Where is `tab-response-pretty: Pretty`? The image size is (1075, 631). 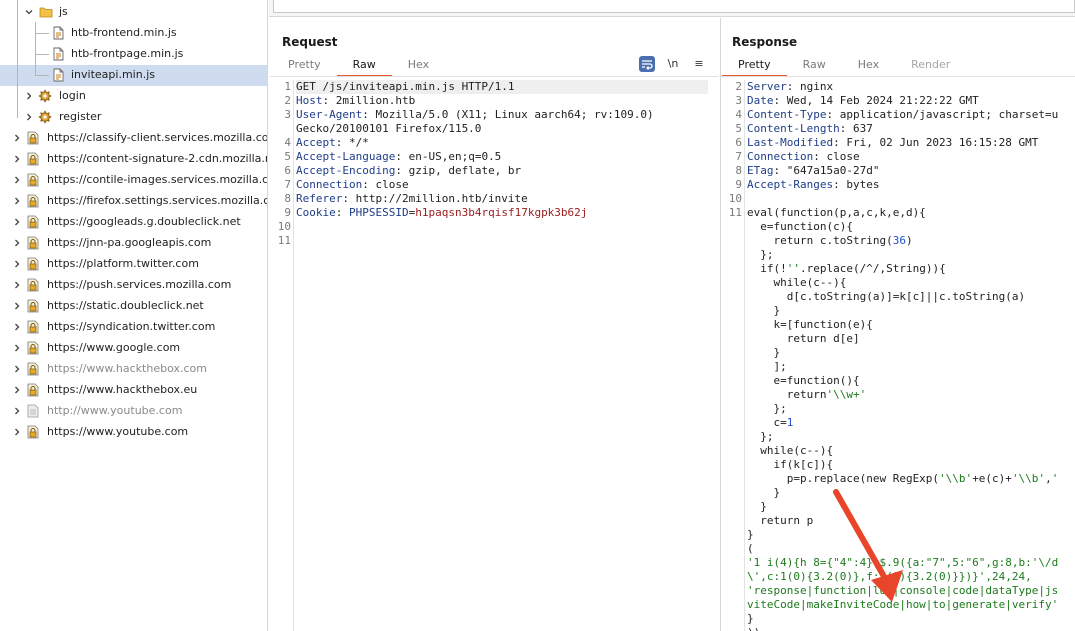
tab-response-pretty: Pretty is located at coordinates (754, 67).